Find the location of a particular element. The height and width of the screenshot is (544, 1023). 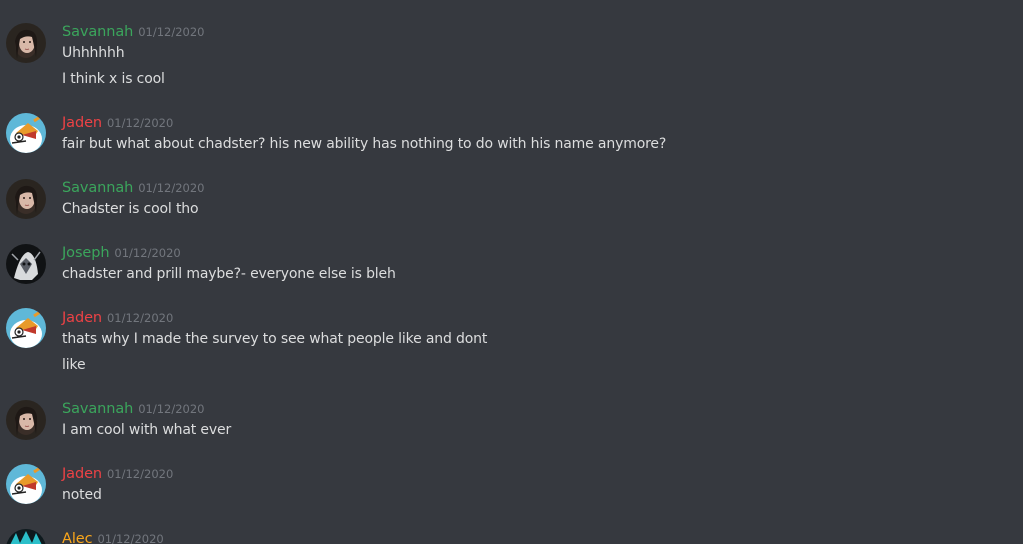

message-text: Chadster is cool tho is located at coordinates (130, 209).